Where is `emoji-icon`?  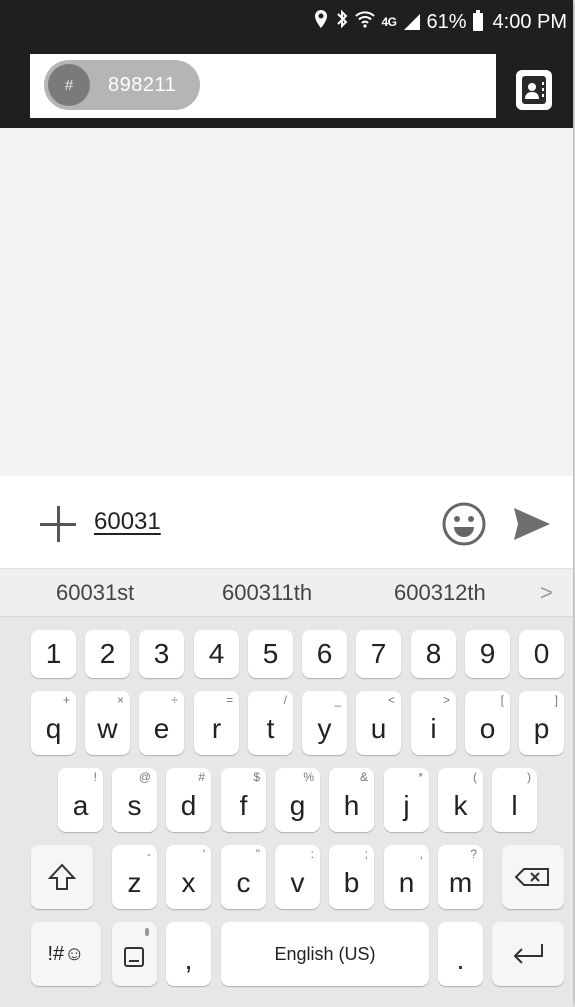 emoji-icon is located at coordinates (464, 524).